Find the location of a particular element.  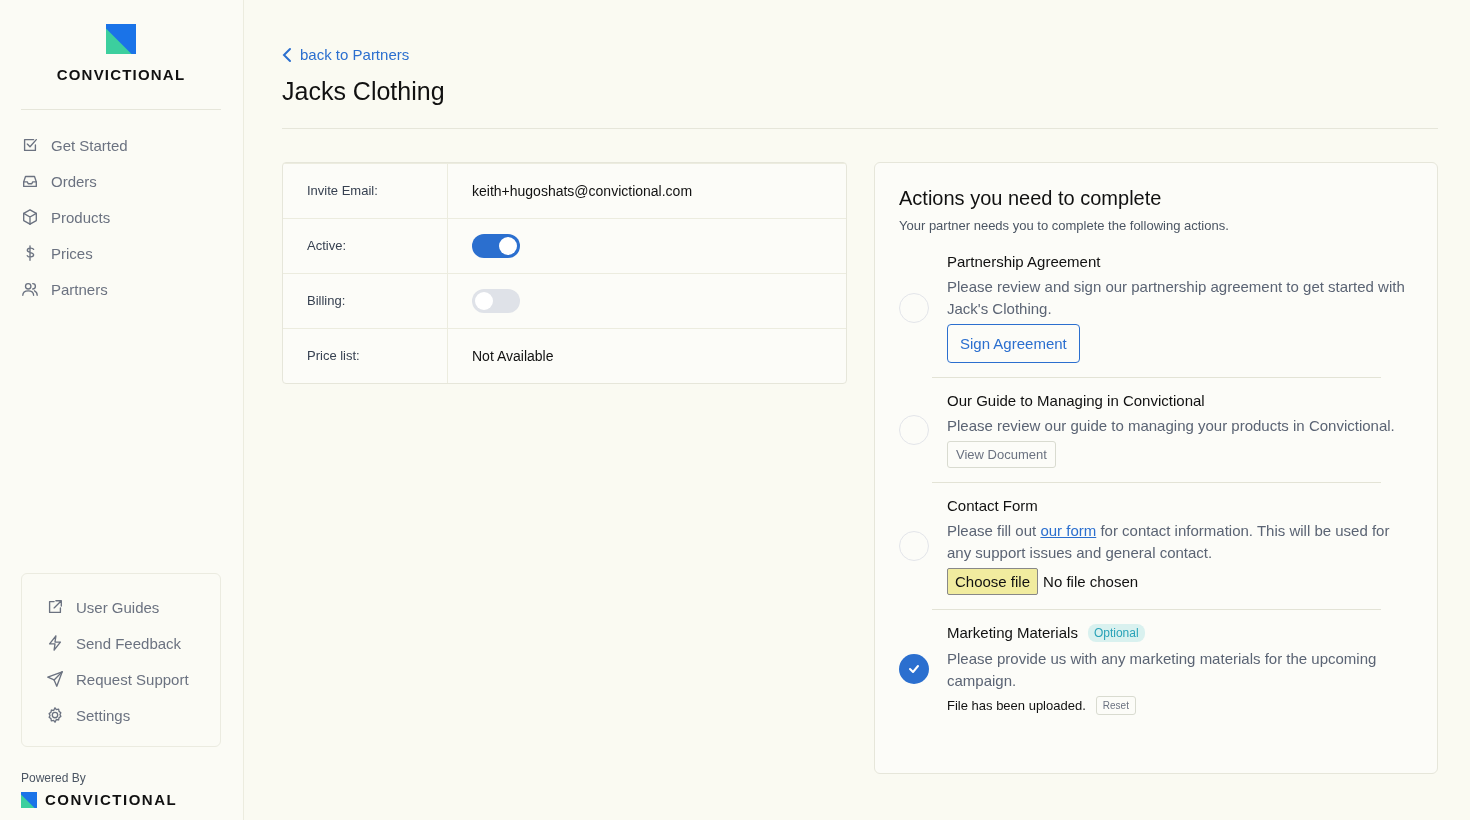

reset-button: Reset is located at coordinates (1115, 705).